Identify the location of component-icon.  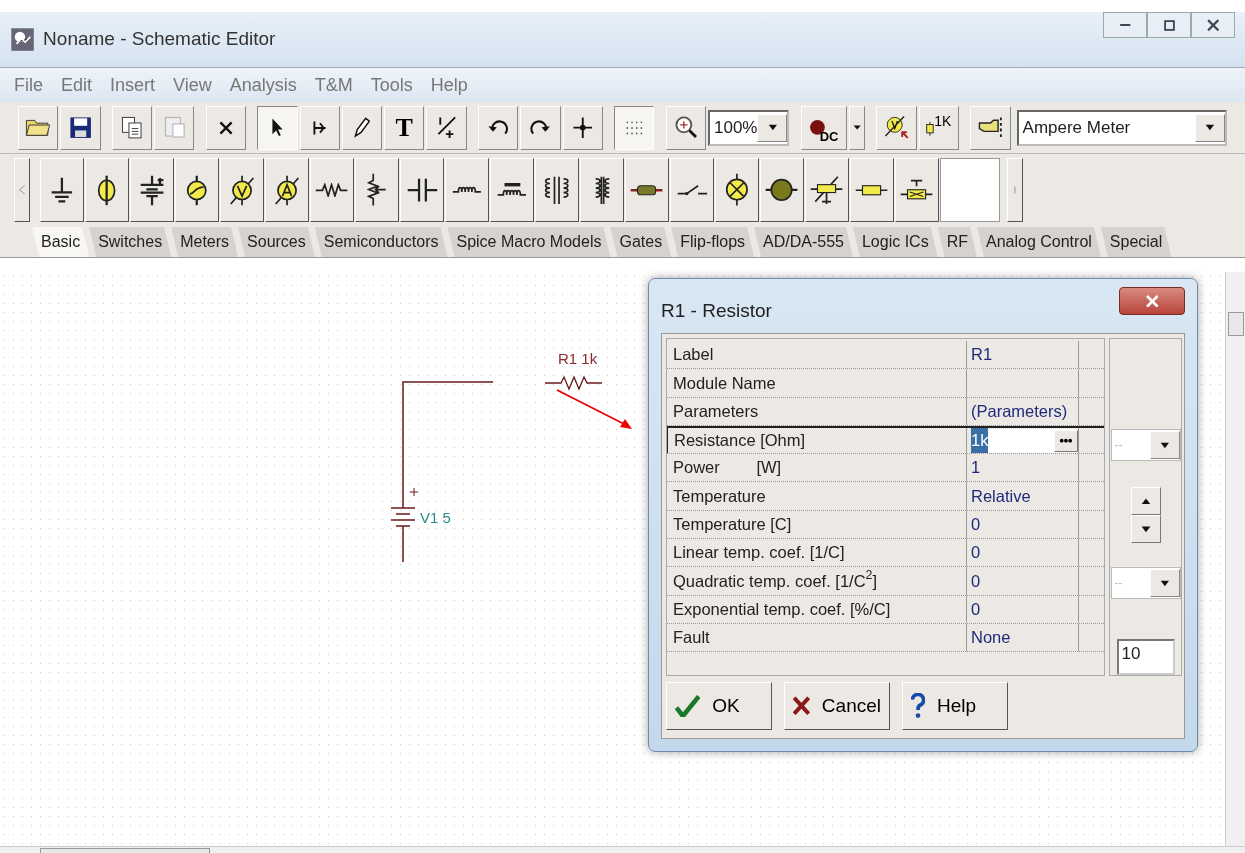
(917, 190).